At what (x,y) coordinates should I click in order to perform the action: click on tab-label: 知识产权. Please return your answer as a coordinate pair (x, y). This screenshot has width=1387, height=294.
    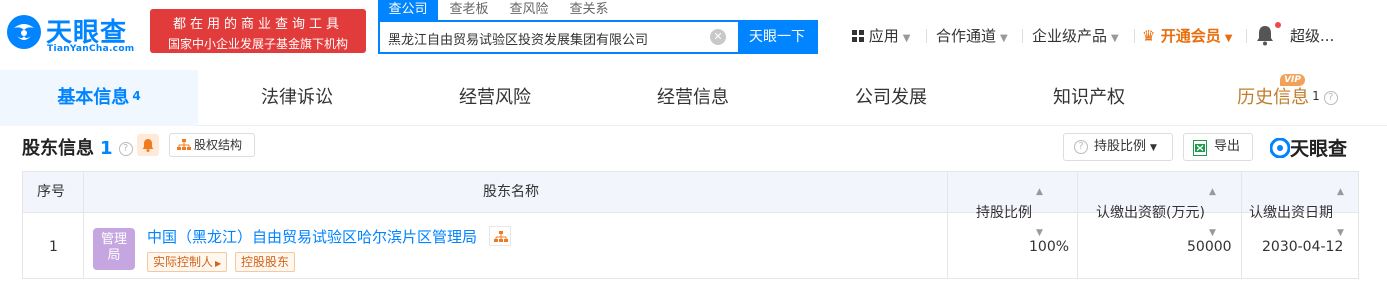
    Looking at the image, I should click on (1089, 97).